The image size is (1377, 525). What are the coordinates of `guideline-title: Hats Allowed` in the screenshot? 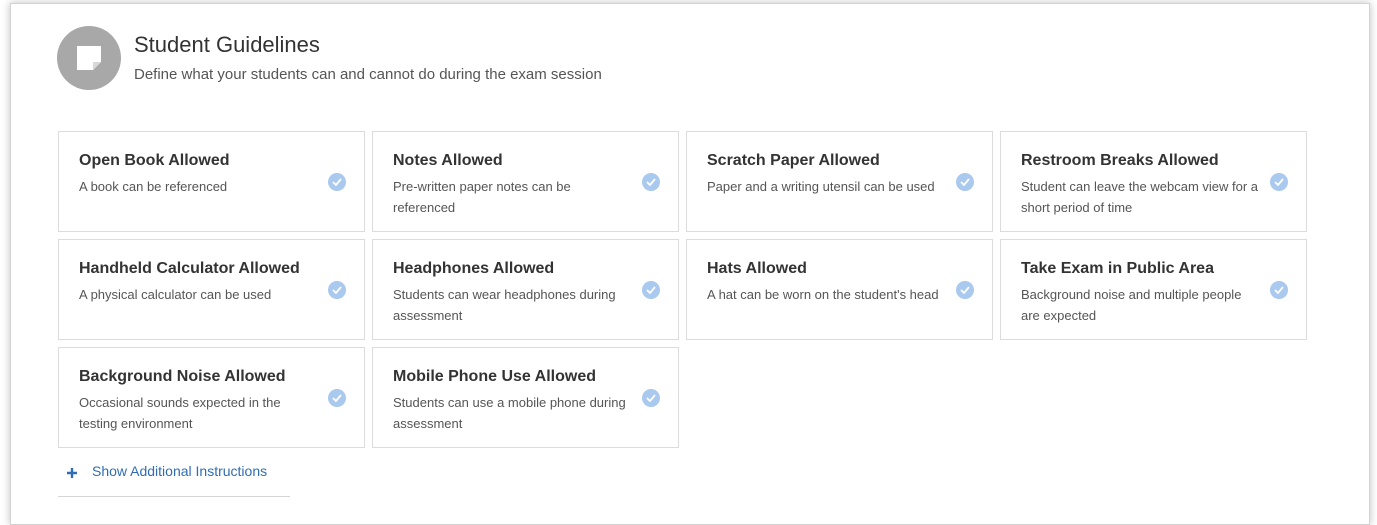 It's located at (757, 268).